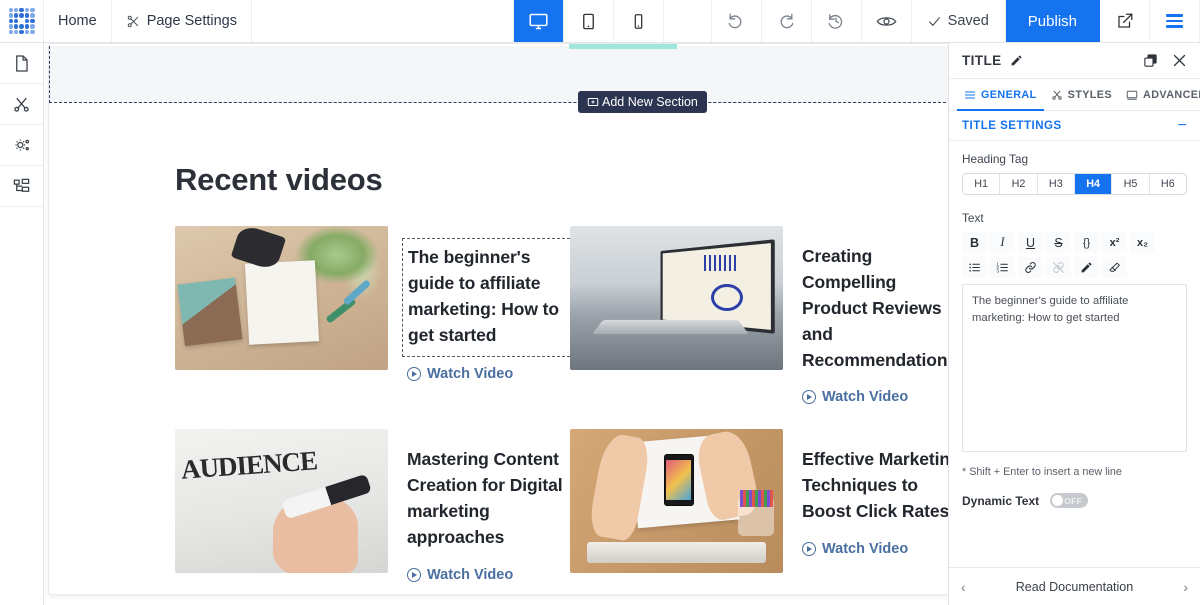 This screenshot has height=605, width=1200. Describe the element at coordinates (973, 218) in the screenshot. I see `text-label: Text` at that location.